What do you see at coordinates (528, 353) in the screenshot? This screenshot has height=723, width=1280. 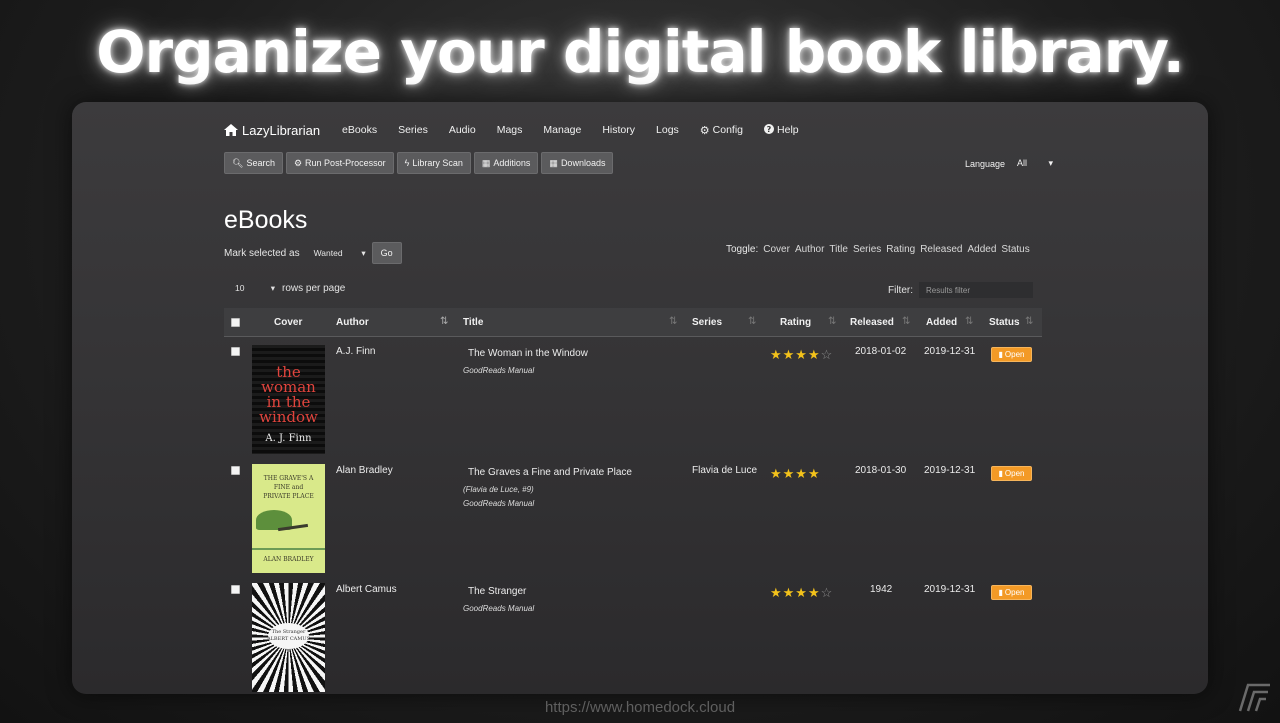 I see `title-link: The Woman in the Window` at bounding box center [528, 353].